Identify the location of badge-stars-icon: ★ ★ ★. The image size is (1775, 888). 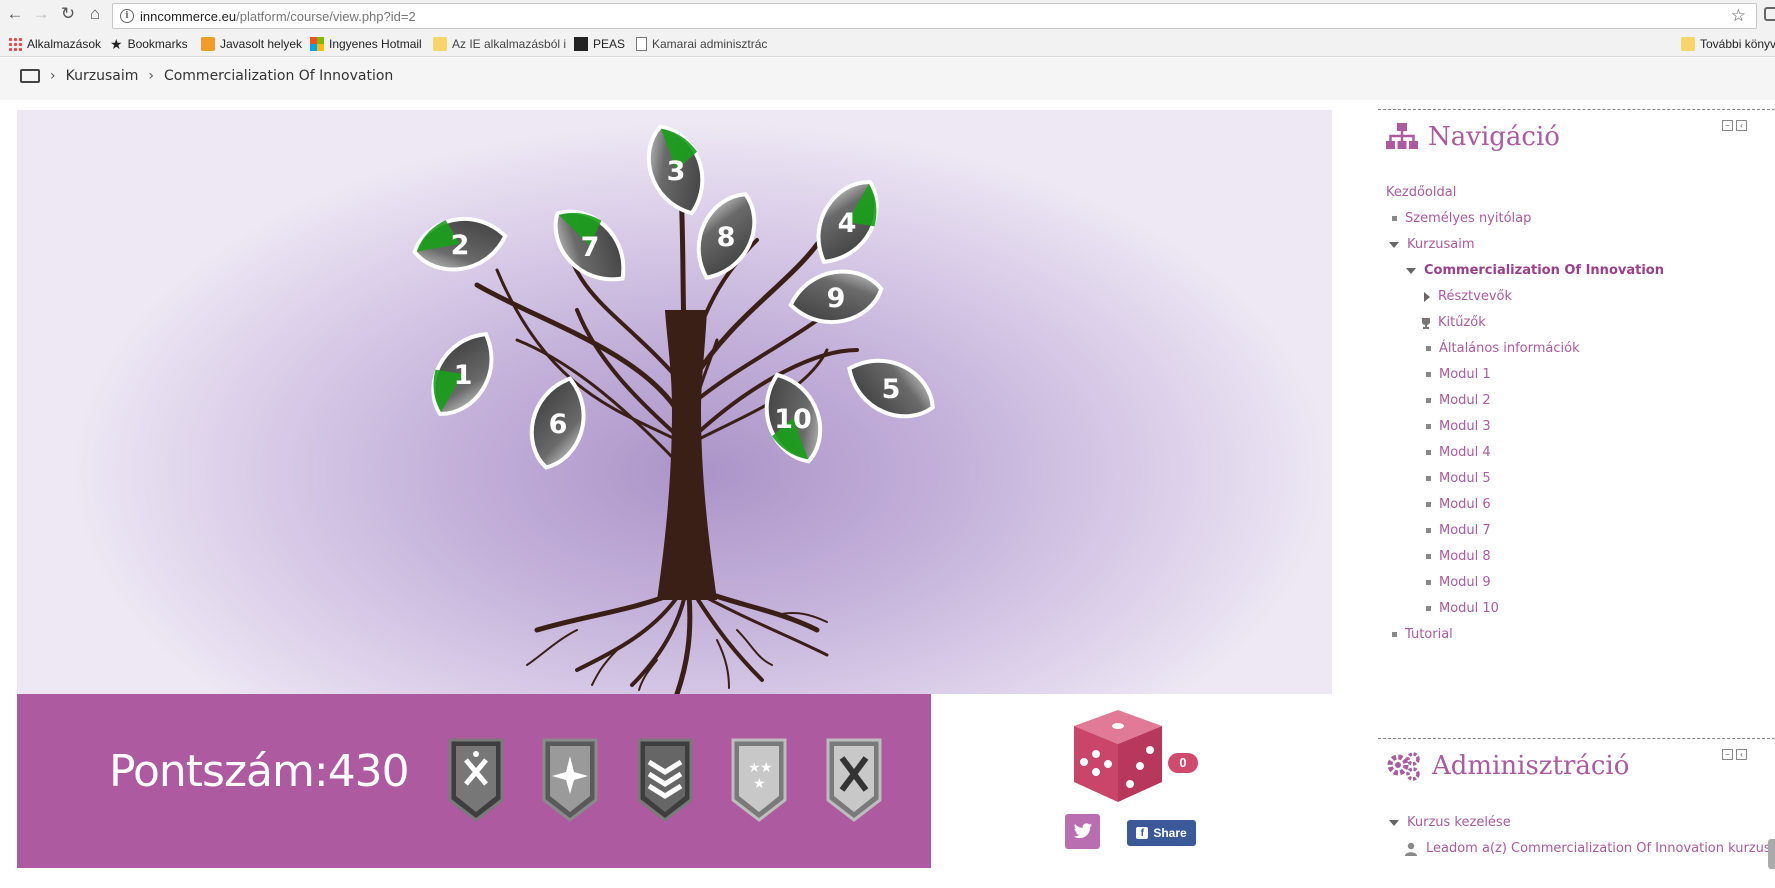
(759, 779).